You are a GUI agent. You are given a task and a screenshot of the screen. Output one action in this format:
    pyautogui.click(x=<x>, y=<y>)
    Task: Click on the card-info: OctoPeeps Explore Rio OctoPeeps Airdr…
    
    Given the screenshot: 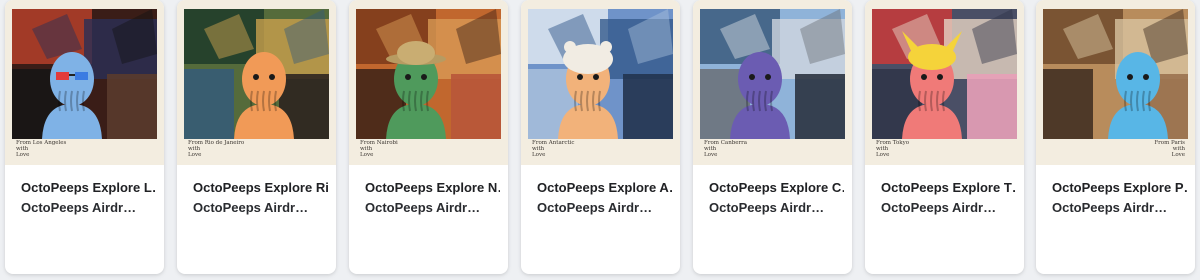 What is the action you would take?
    pyautogui.click(x=260, y=198)
    